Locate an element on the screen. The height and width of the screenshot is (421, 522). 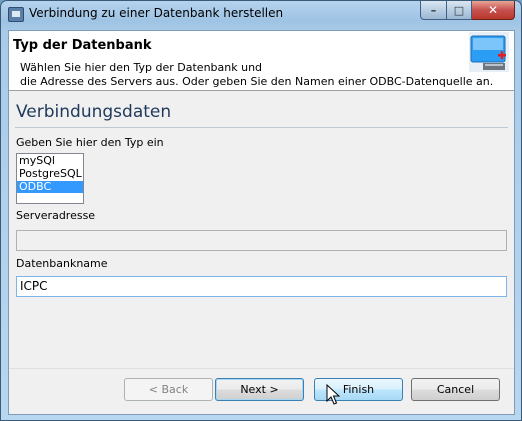
window-icon is located at coordinates (16, 14).